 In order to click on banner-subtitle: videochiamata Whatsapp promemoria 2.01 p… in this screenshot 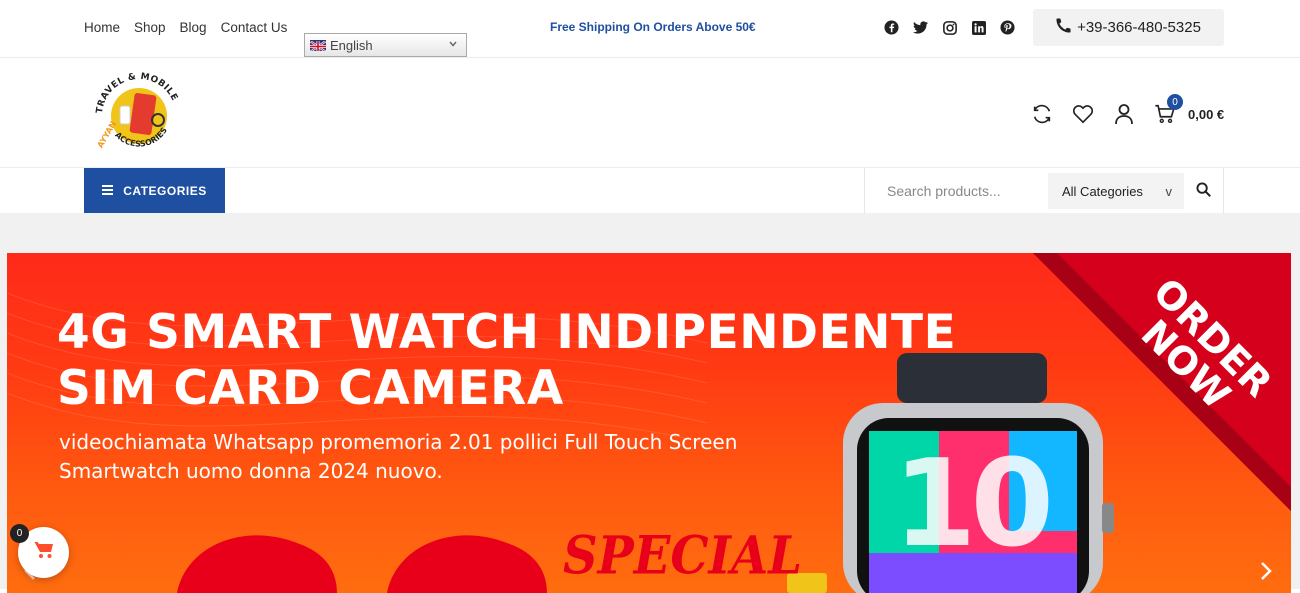, I will do `click(398, 457)`.